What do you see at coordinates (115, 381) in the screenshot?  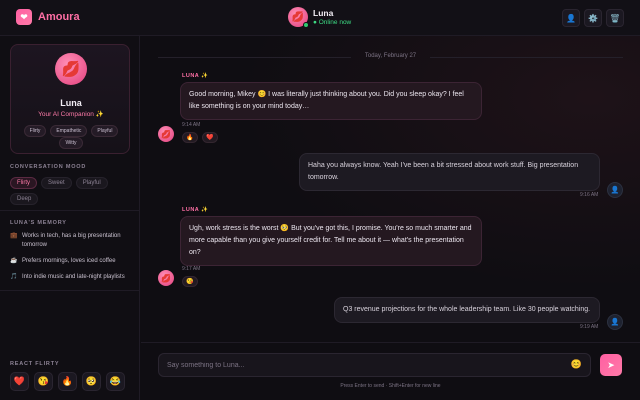 I see `laugh-react-icon: 😂` at bounding box center [115, 381].